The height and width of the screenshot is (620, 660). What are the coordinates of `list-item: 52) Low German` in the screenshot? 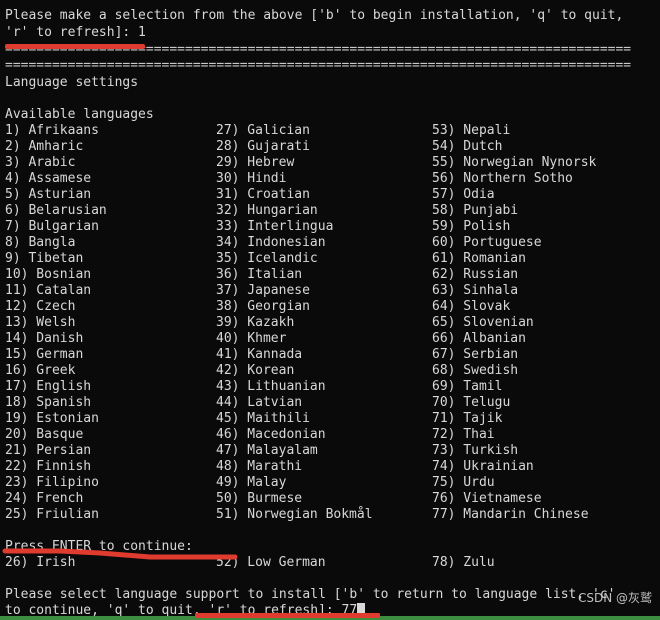 It's located at (271, 563).